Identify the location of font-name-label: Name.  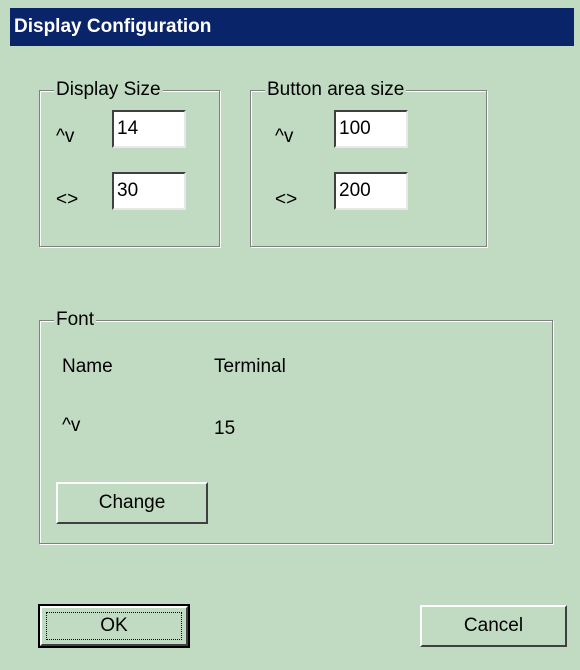
(87, 366).